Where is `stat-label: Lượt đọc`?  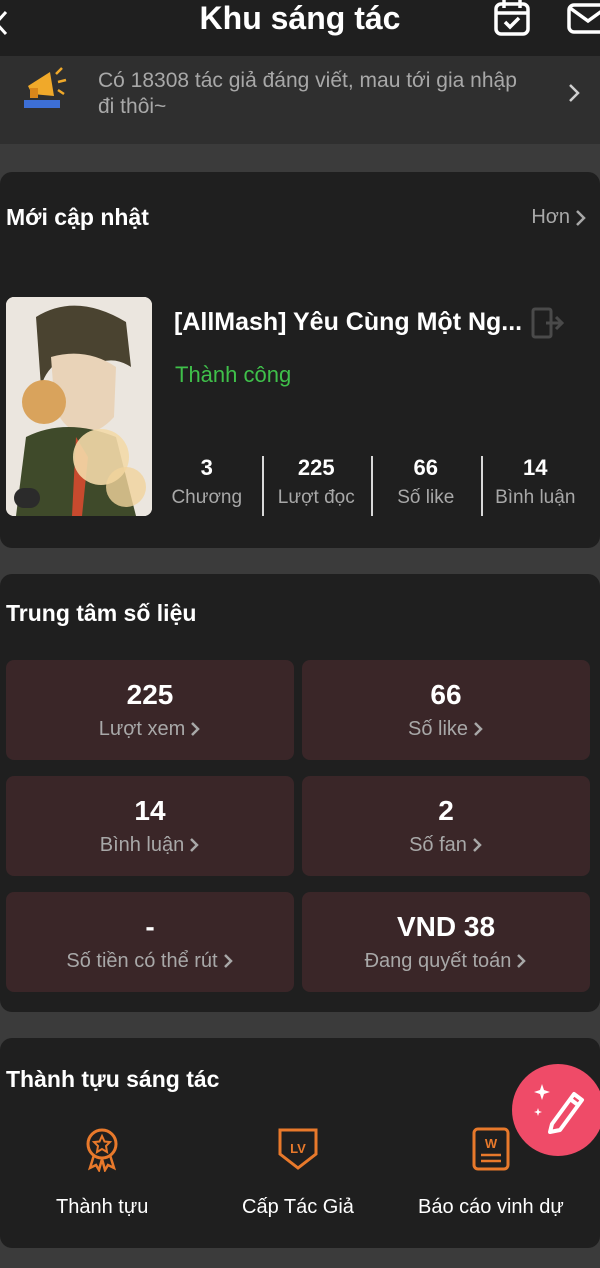 stat-label: Lượt đọc is located at coordinates (316, 497).